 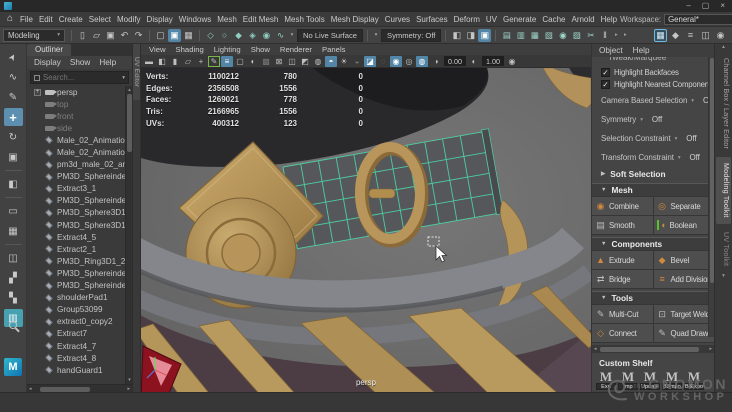 What do you see at coordinates (723, 249) in the screenshot?
I see `sidebar-tab: UV Toolkit` at bounding box center [723, 249].